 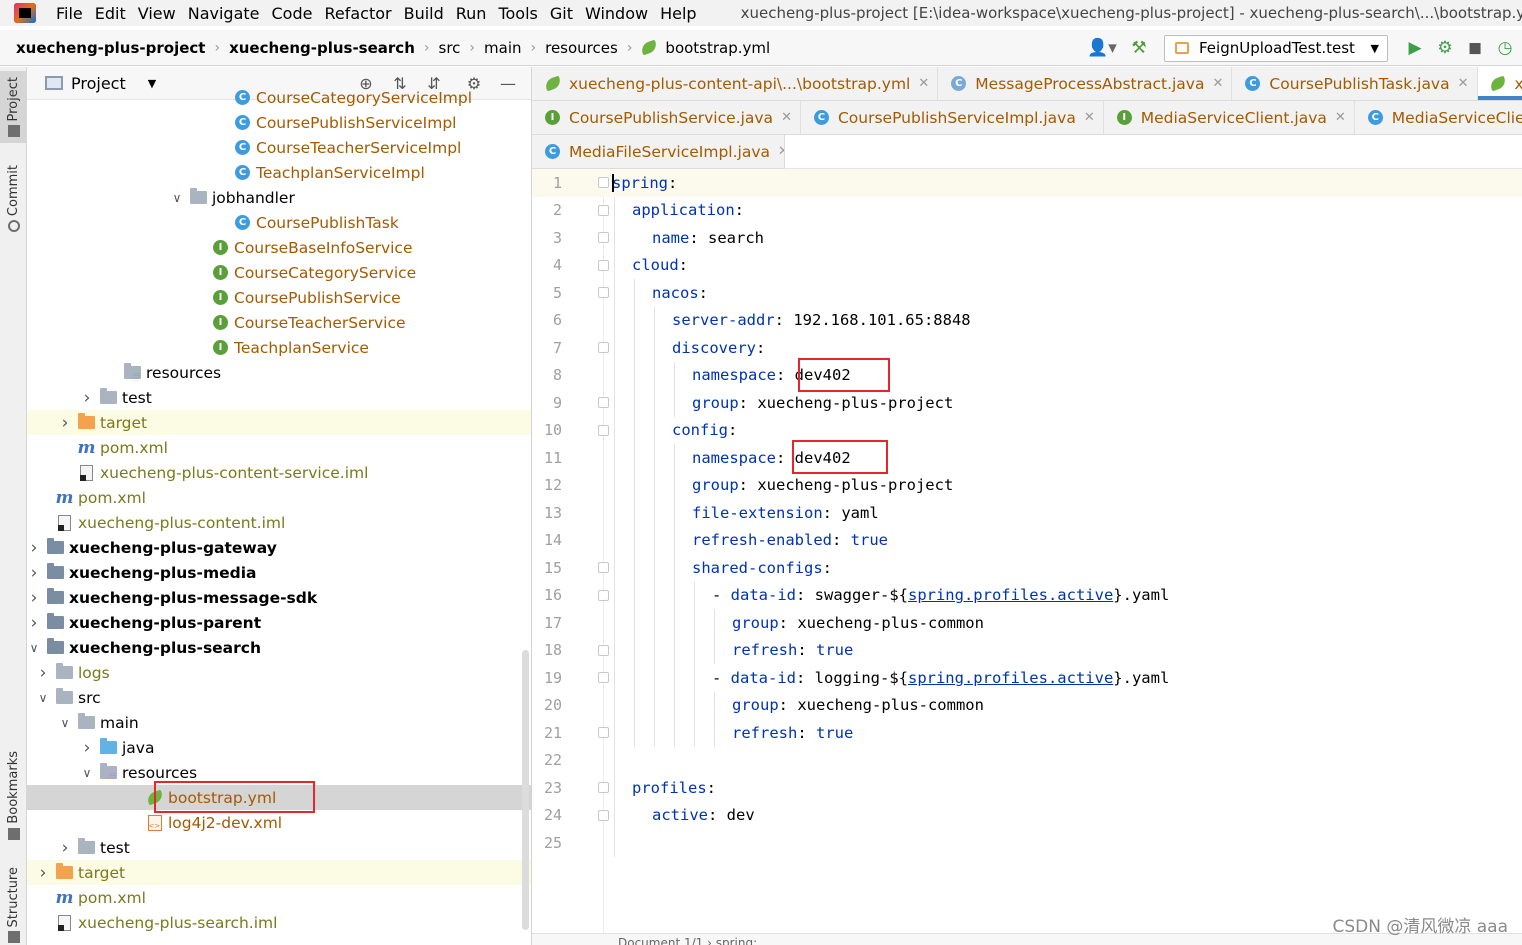 I want to click on tree-item-coursecategoryservice: I CourseCategoryService, so click(x=279, y=272).